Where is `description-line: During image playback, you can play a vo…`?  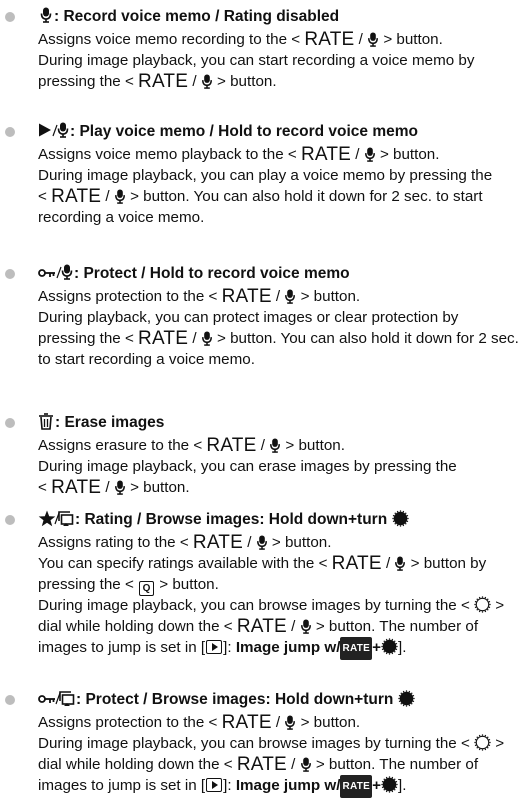
description-line: During image playback, you can play a vo… is located at coordinates (265, 175).